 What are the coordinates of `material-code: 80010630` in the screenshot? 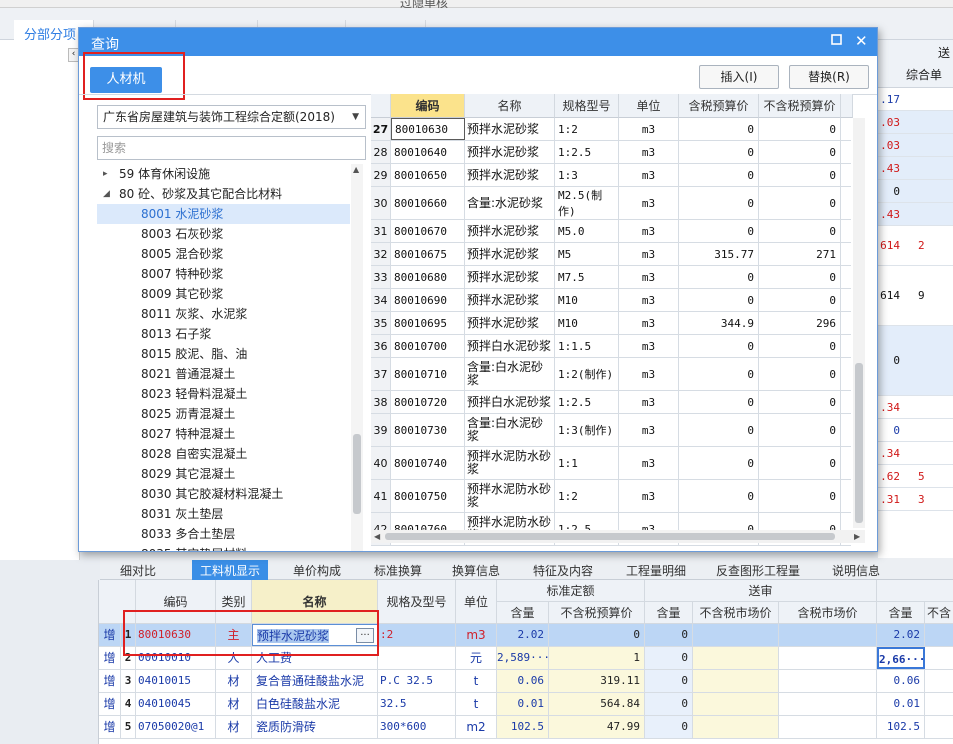 It's located at (428, 129).